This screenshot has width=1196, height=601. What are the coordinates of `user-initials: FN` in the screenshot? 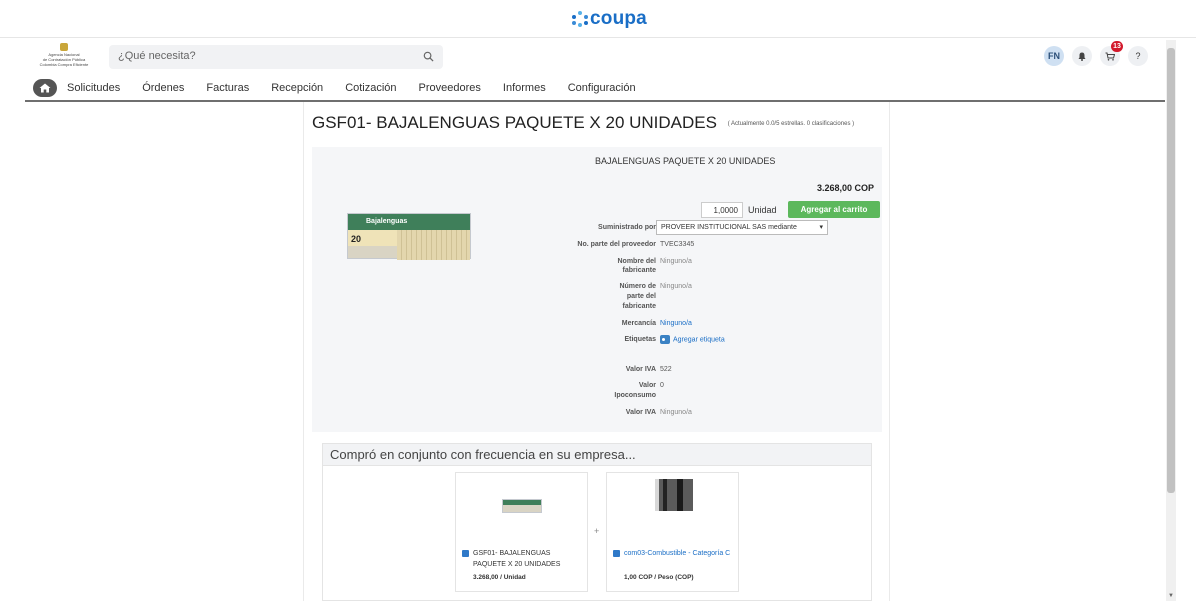 It's located at (1054, 56).